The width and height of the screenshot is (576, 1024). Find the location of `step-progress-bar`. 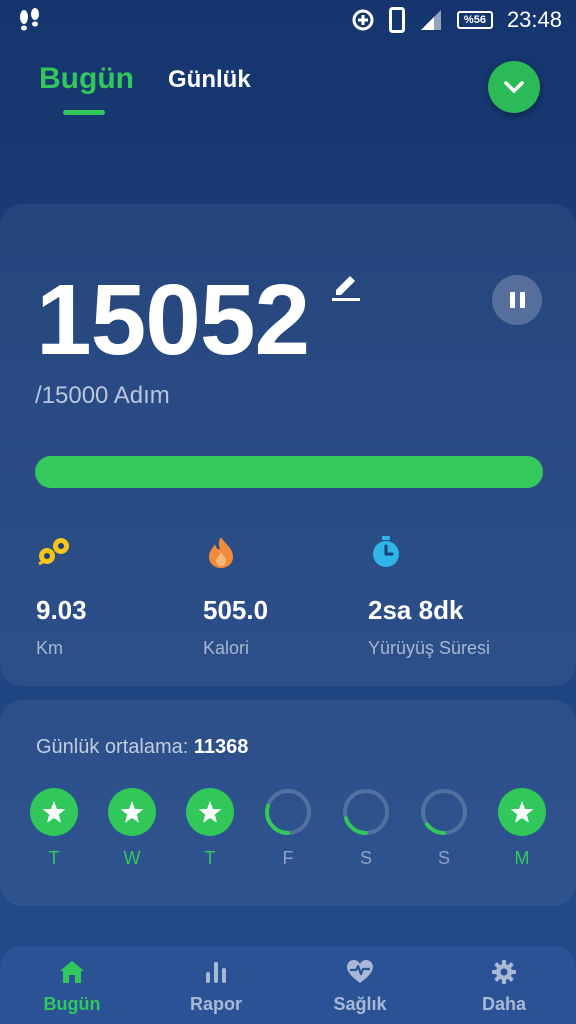

step-progress-bar is located at coordinates (289, 472).